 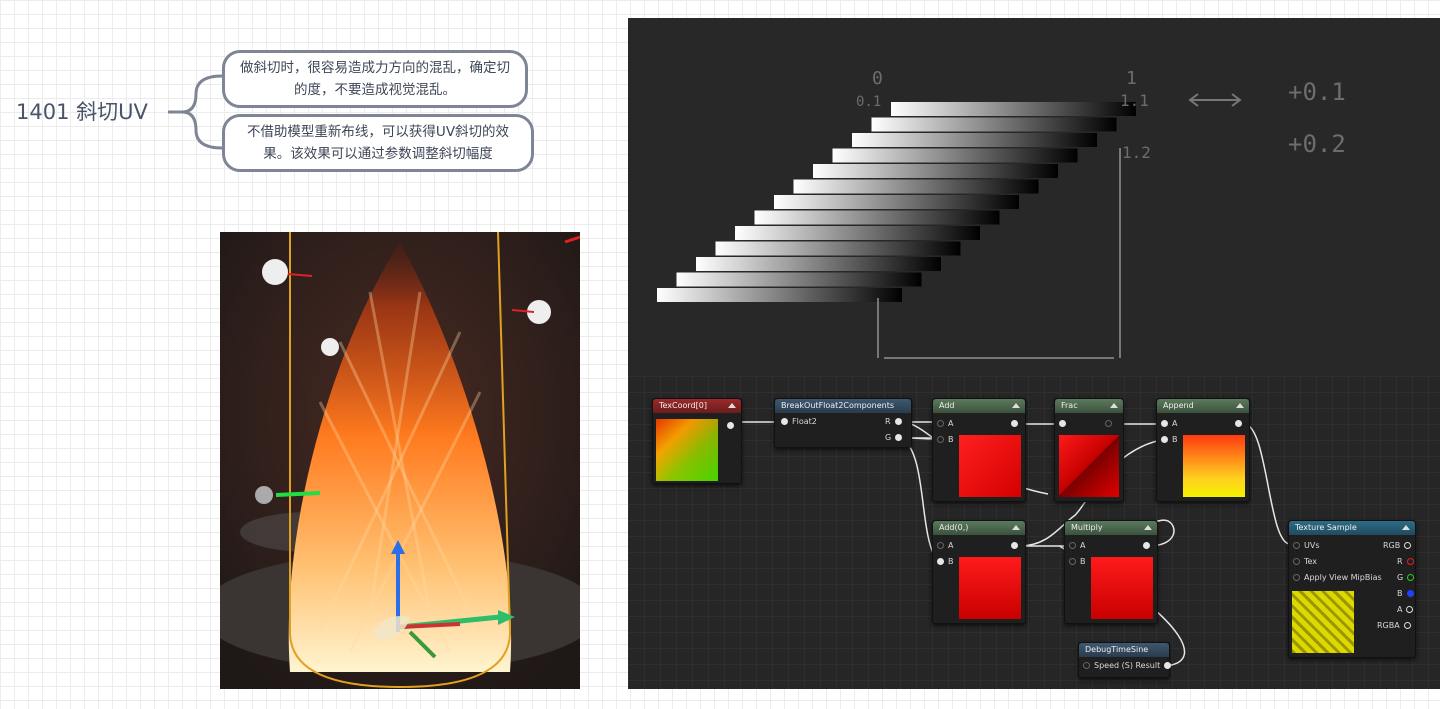 I want to click on pin-rgb: RGB, so click(x=1392, y=545).